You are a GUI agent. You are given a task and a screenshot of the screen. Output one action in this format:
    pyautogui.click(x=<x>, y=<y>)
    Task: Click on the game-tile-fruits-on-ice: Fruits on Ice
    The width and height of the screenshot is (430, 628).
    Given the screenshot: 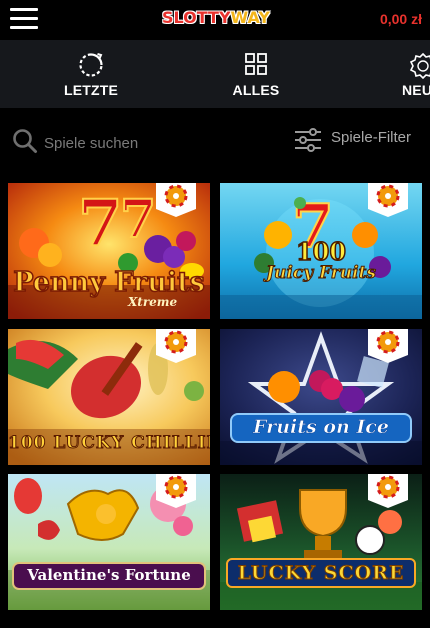 What is the action you would take?
    pyautogui.click(x=321, y=397)
    